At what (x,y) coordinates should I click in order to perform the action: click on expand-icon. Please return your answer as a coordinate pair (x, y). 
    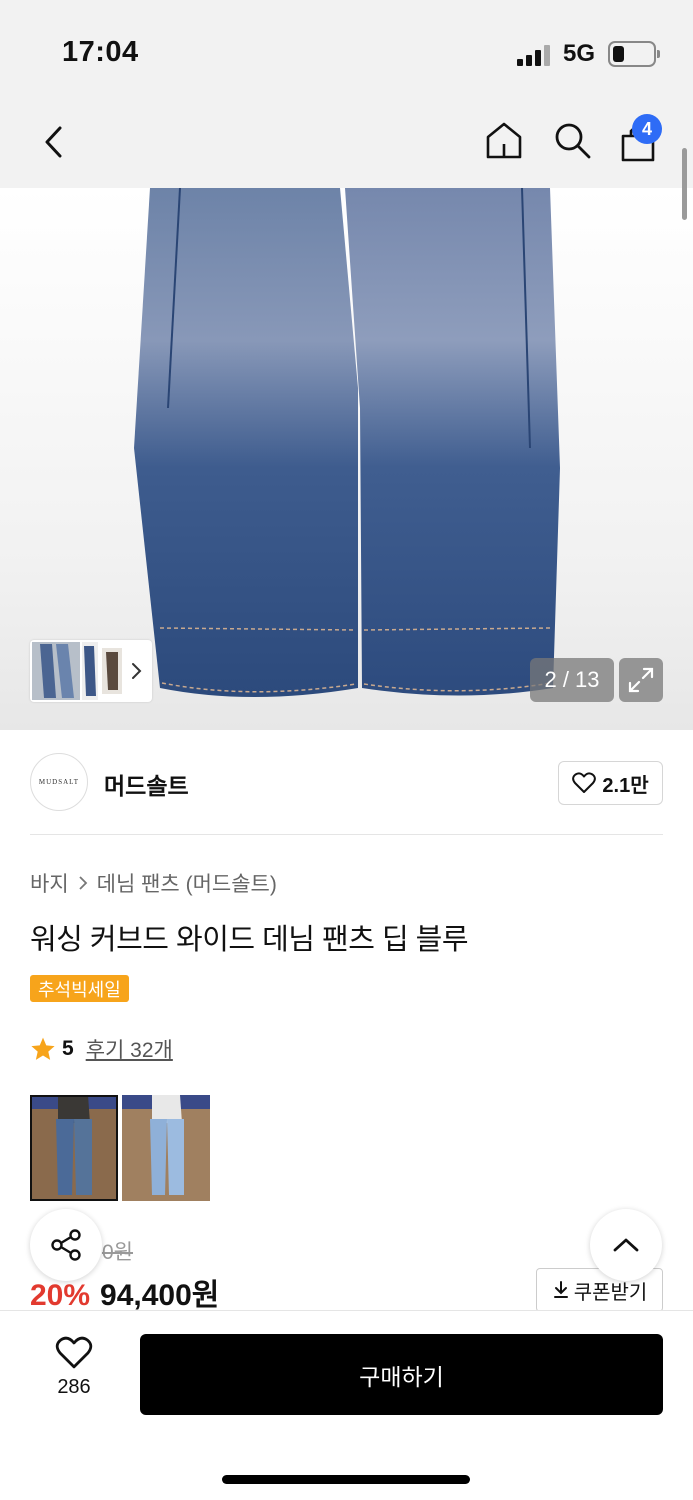
    Looking at the image, I should click on (641, 680).